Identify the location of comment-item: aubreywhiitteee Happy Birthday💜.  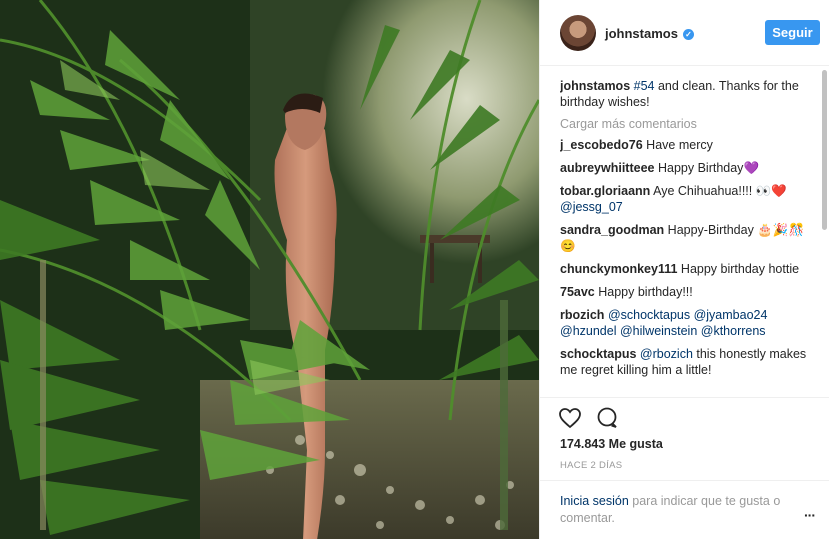
(685, 168).